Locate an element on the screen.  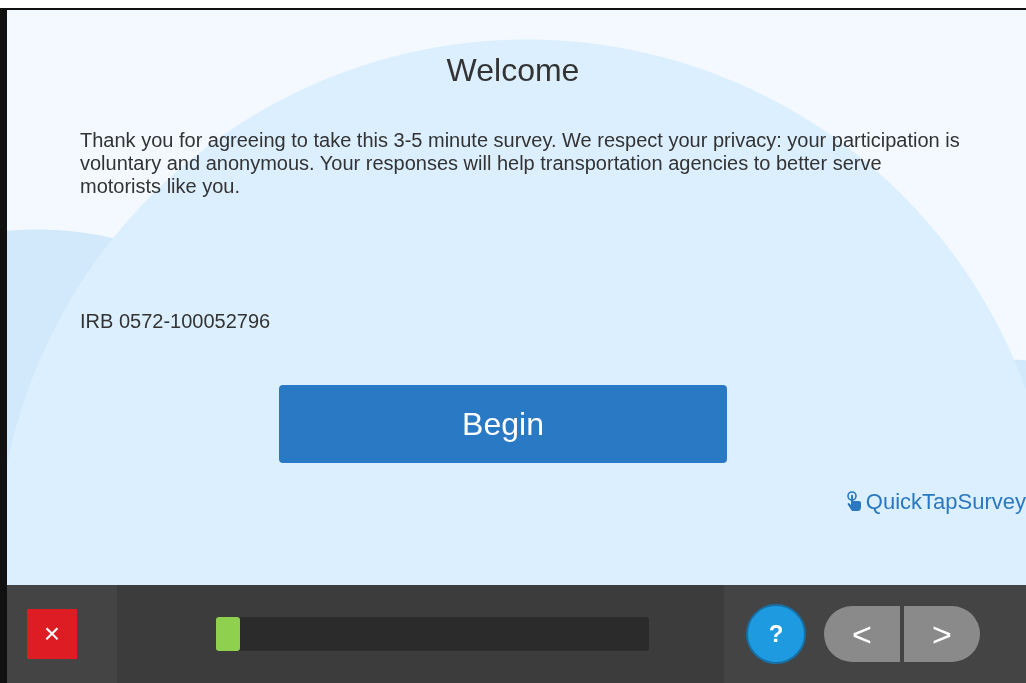
brand-logo: QuickTapSurvey is located at coordinates (935, 502).